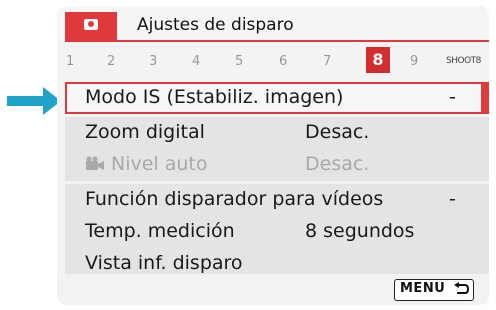 Image resolution: width=496 pixels, height=310 pixels. What do you see at coordinates (164, 263) in the screenshot?
I see `menu-item-label: Vista inf. disparo` at bounding box center [164, 263].